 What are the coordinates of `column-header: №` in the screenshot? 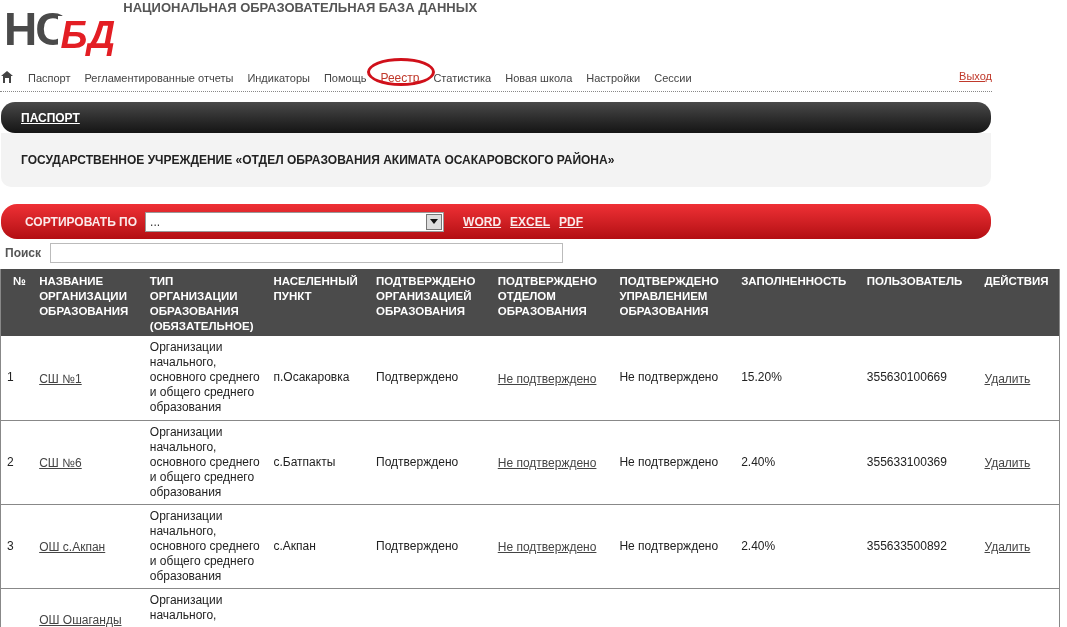 It's located at (20, 281).